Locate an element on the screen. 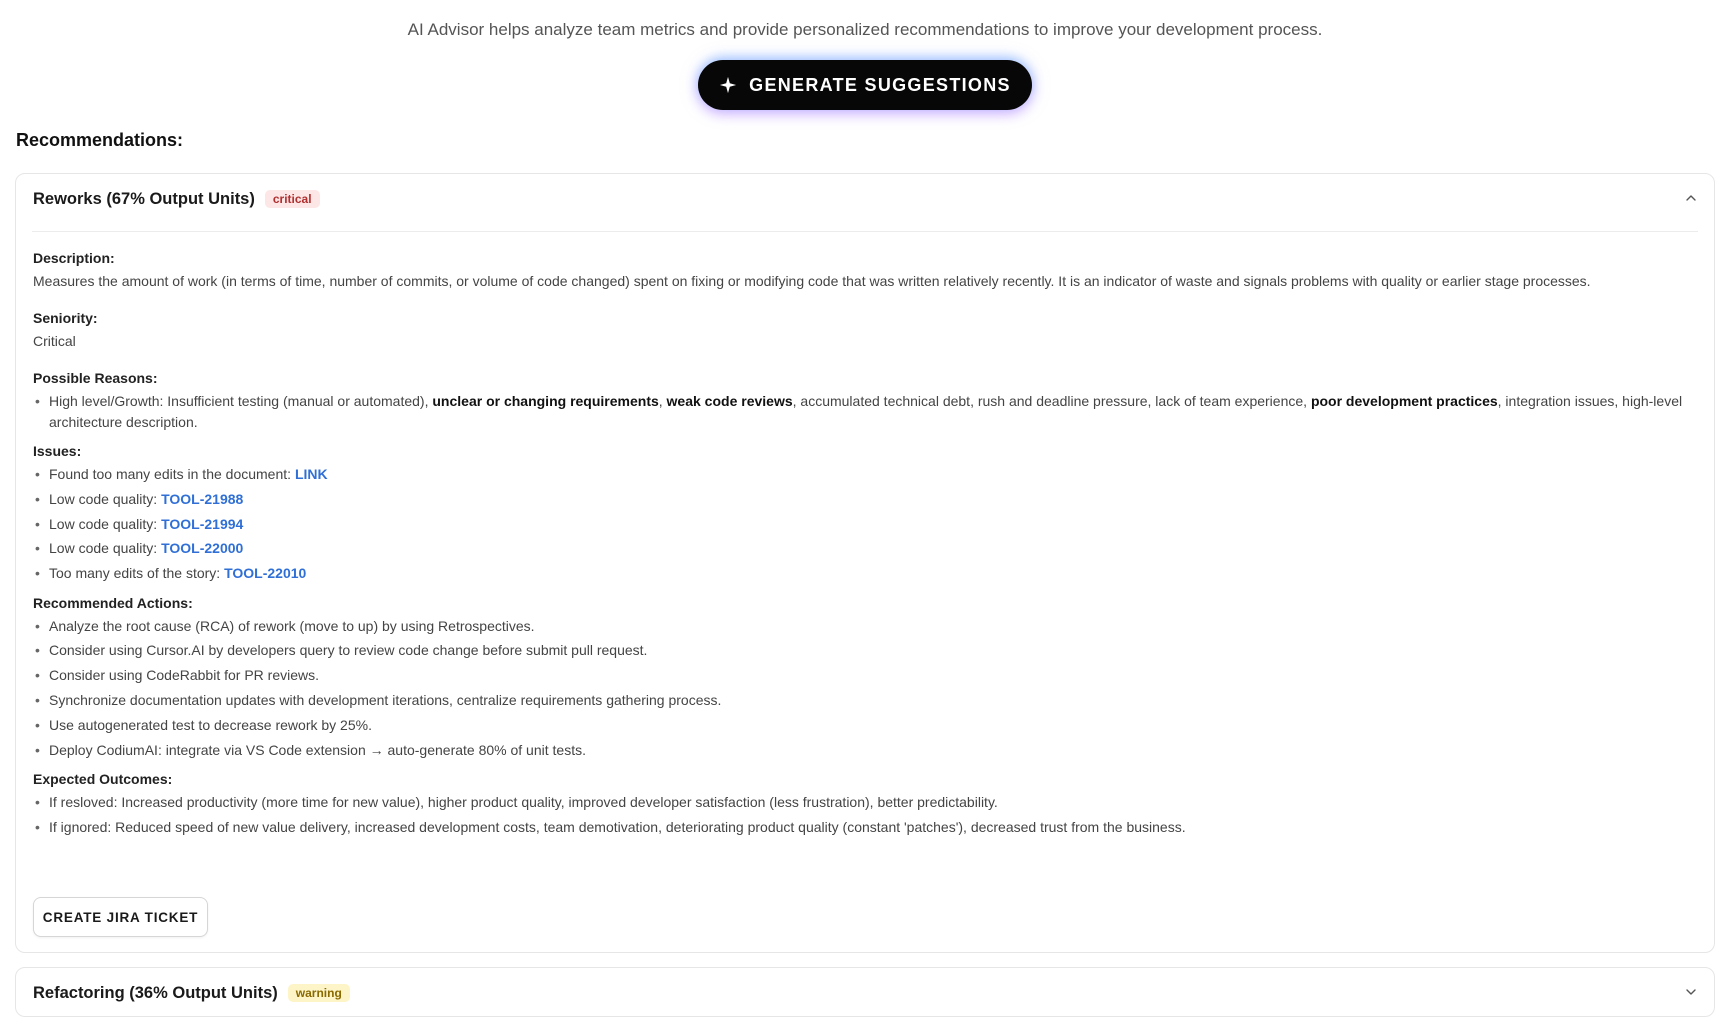  expected-outcomes-label: Expected Outcomes: is located at coordinates (103, 779).